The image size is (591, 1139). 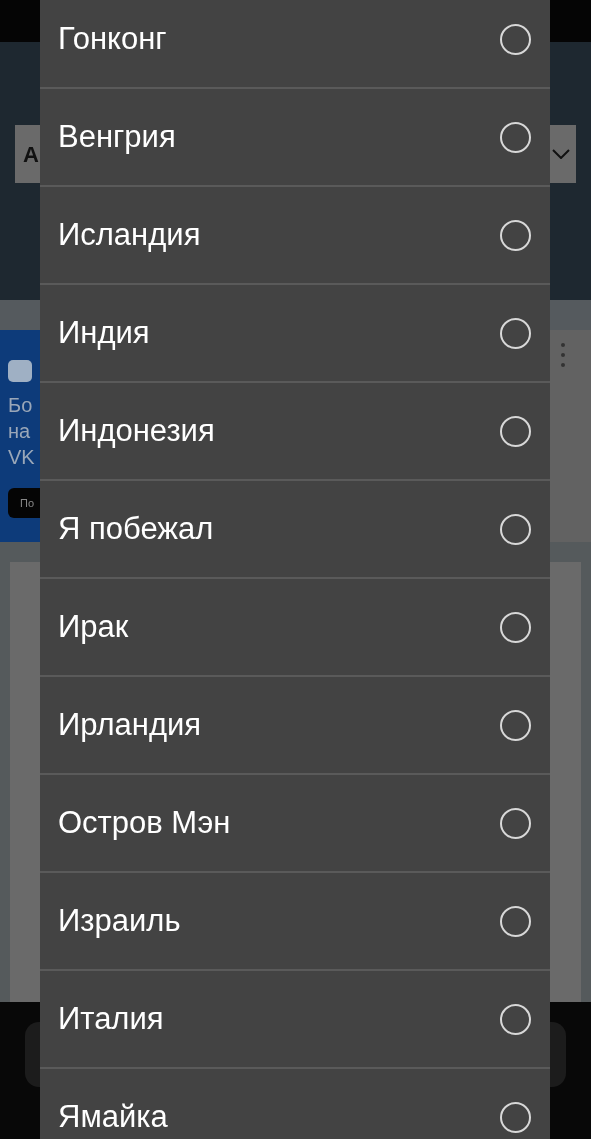 What do you see at coordinates (295, 1020) in the screenshot?
I see `dropdown-option: Италия` at bounding box center [295, 1020].